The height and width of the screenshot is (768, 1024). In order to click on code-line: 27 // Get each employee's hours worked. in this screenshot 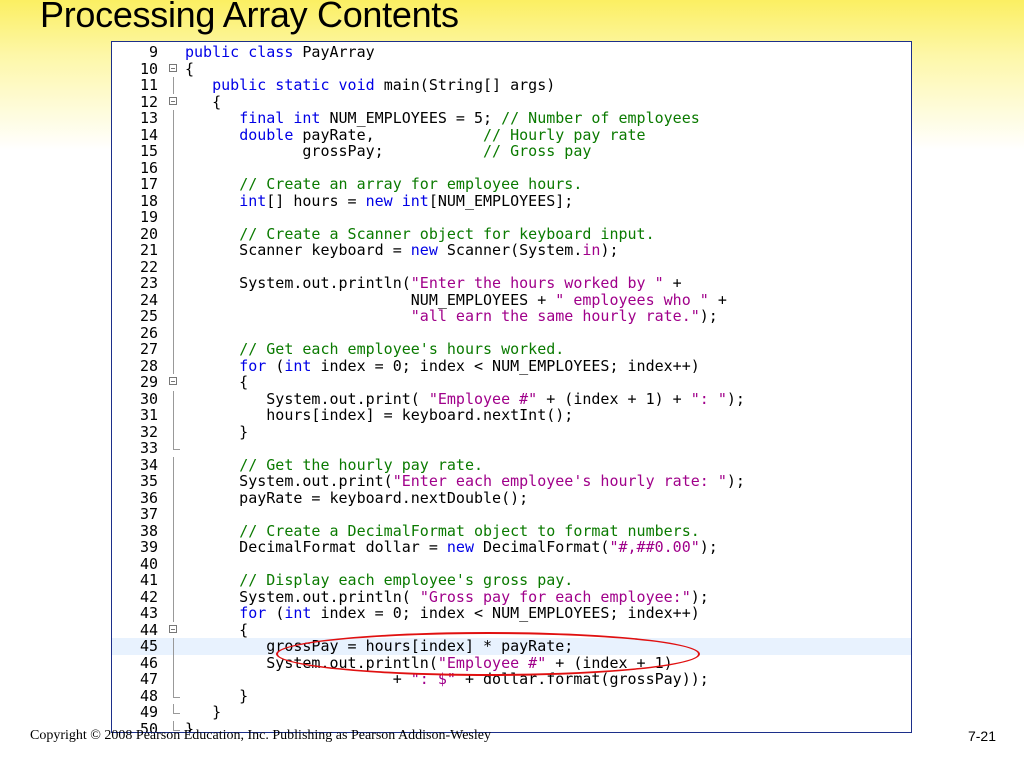, I will do `click(511, 349)`.